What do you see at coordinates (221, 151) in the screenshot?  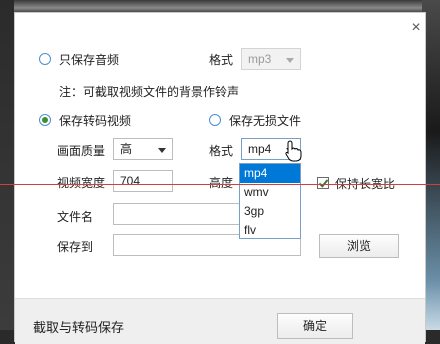 I see `lossless-format-label: 格式` at bounding box center [221, 151].